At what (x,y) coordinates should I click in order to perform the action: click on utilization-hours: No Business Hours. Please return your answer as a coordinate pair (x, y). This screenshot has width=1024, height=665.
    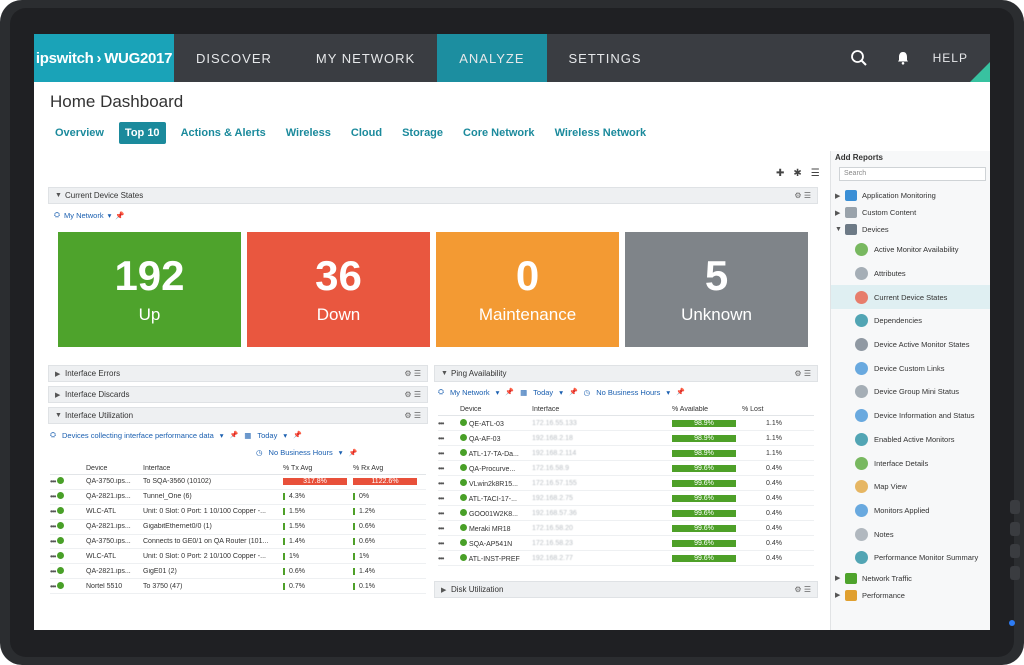
    Looking at the image, I should click on (301, 452).